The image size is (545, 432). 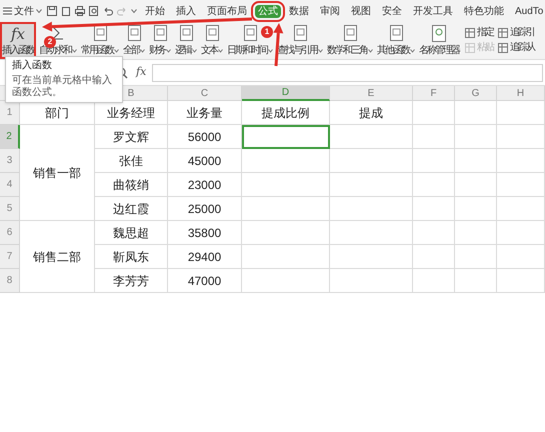 I want to click on print-icon, so click(x=80, y=11).